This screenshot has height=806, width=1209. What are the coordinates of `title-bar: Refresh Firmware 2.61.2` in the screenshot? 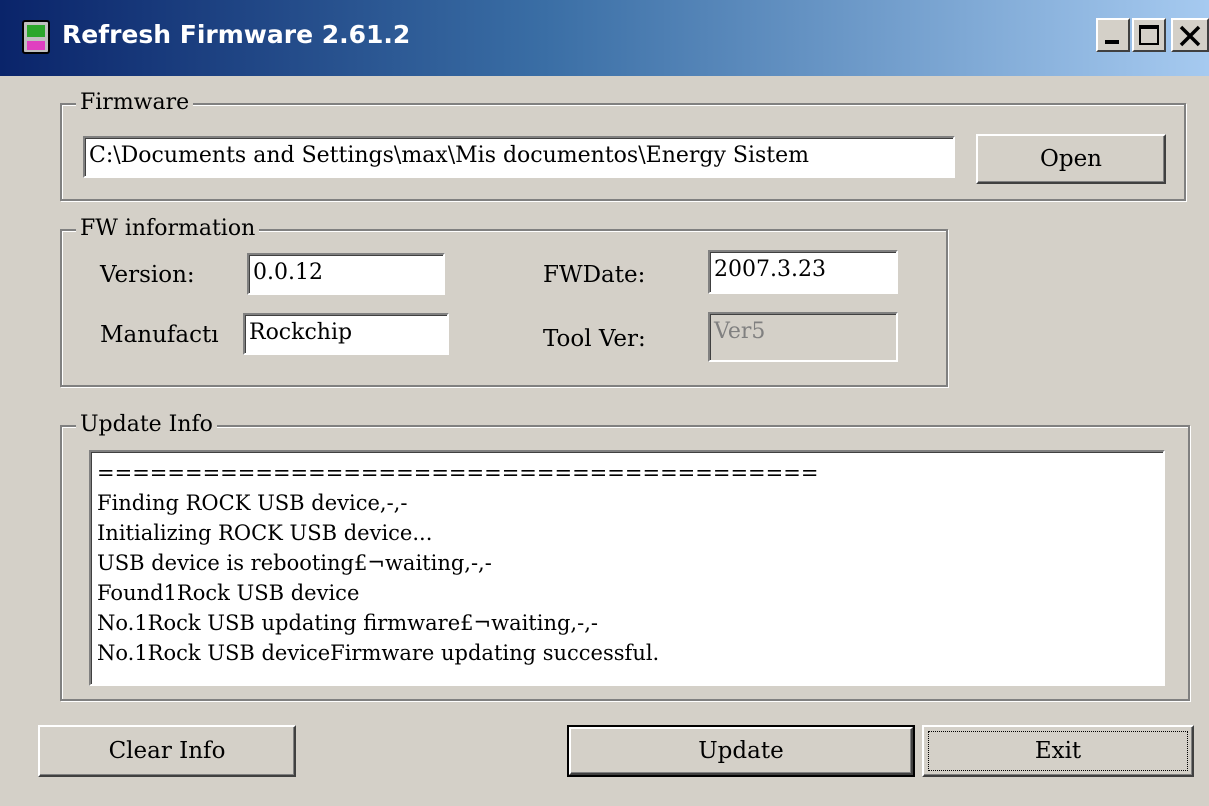 It's located at (604, 38).